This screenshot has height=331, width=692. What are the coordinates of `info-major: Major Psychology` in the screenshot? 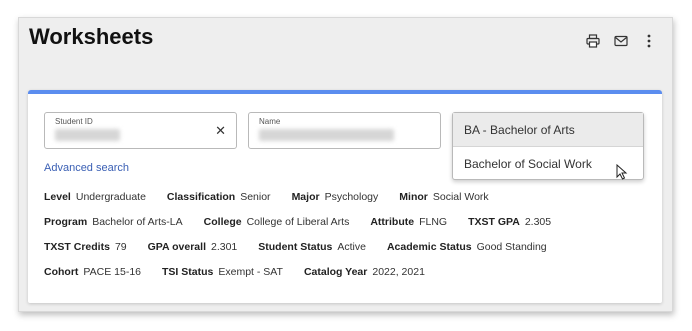 It's located at (335, 197).